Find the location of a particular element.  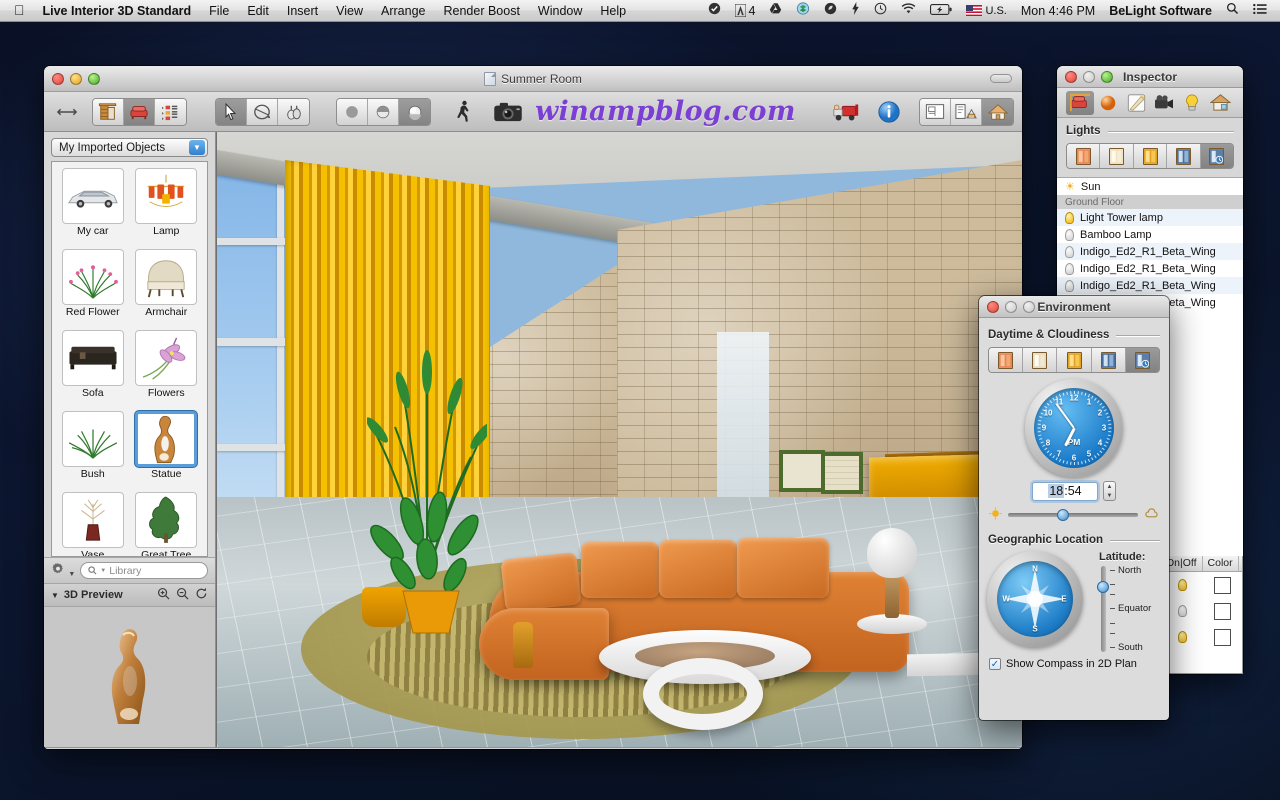

menu-item-render-boost: Render Boost is located at coordinates (481, 11).